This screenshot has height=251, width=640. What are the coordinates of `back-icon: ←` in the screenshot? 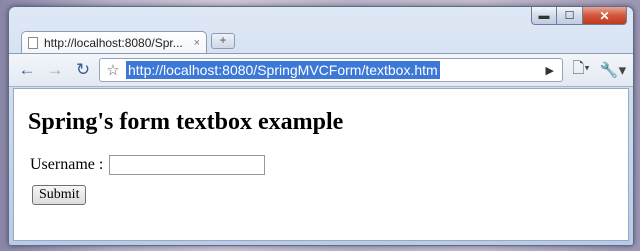 It's located at (27, 70).